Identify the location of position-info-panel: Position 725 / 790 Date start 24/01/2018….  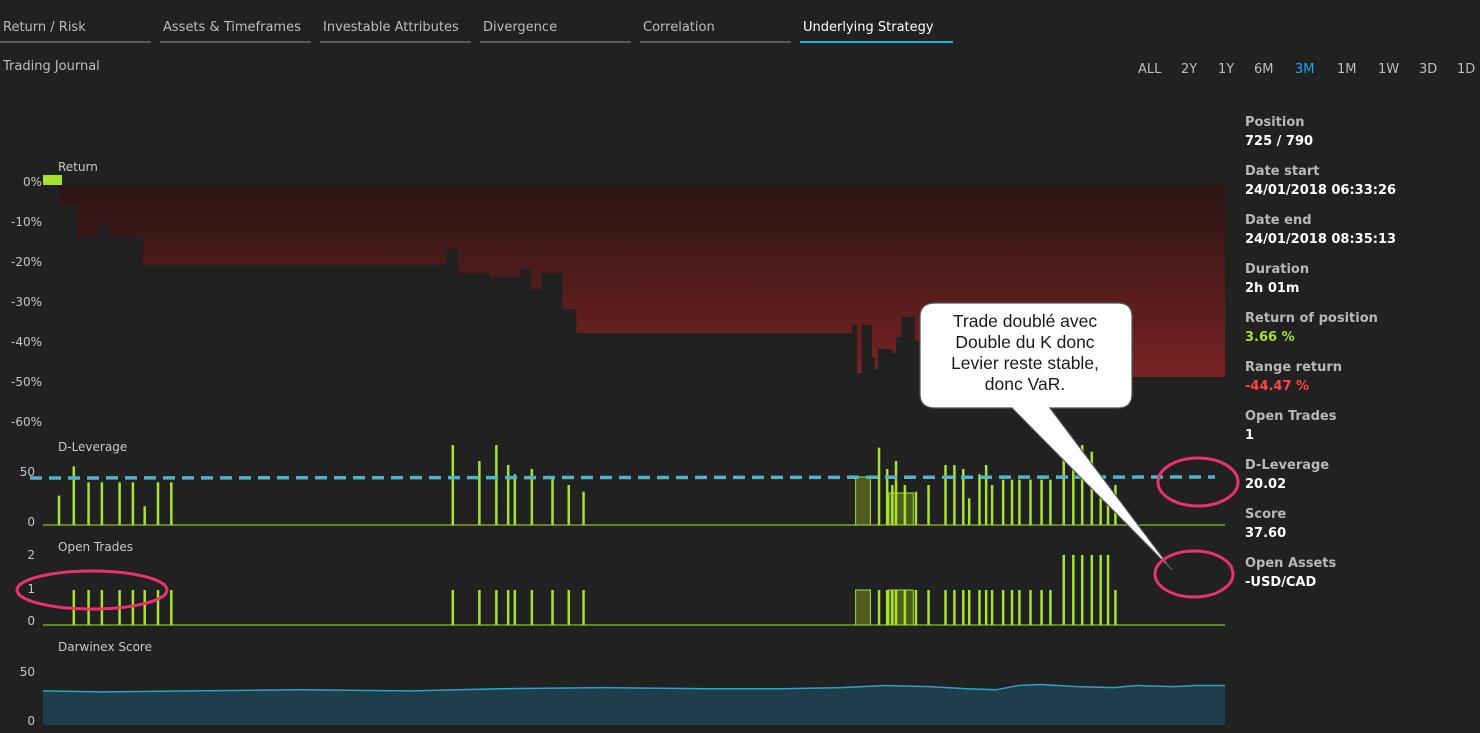
(1360, 359).